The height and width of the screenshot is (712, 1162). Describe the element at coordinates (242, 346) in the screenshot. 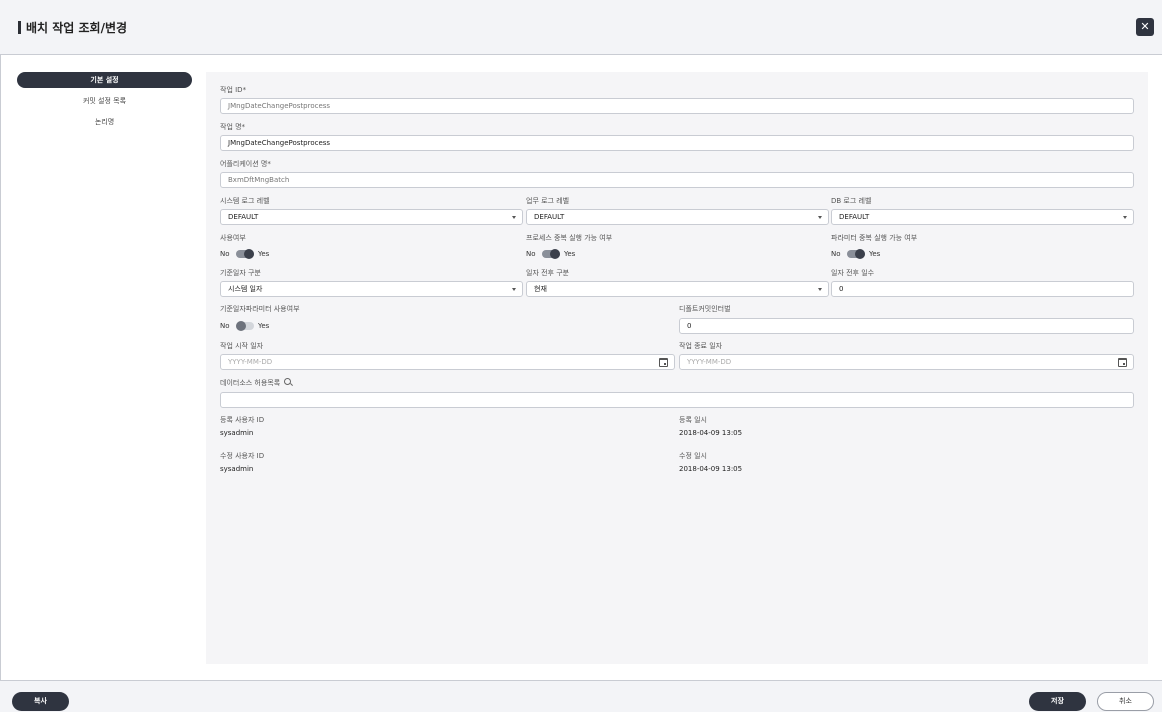

I see `start-date-label: 작업 시작 일자` at that location.